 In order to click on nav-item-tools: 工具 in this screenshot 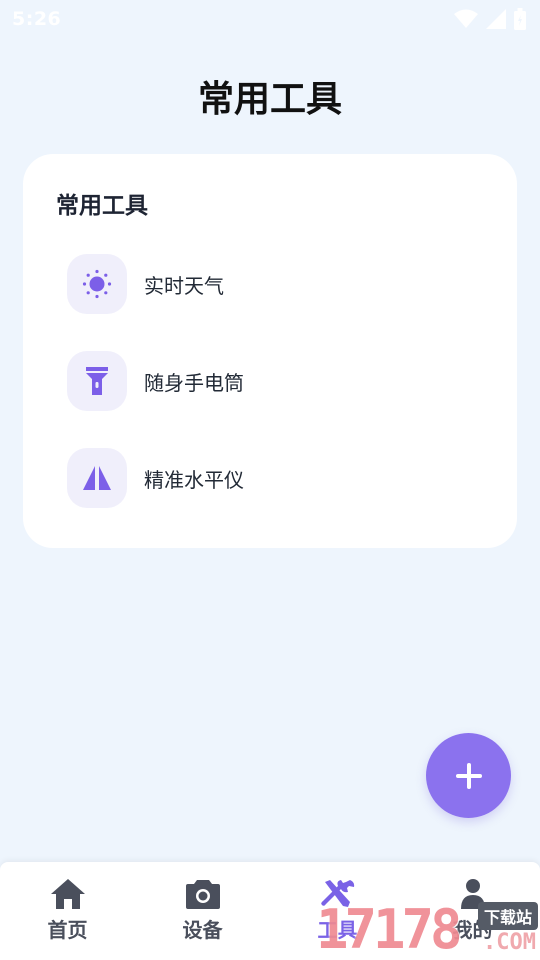, I will do `click(337, 911)`.